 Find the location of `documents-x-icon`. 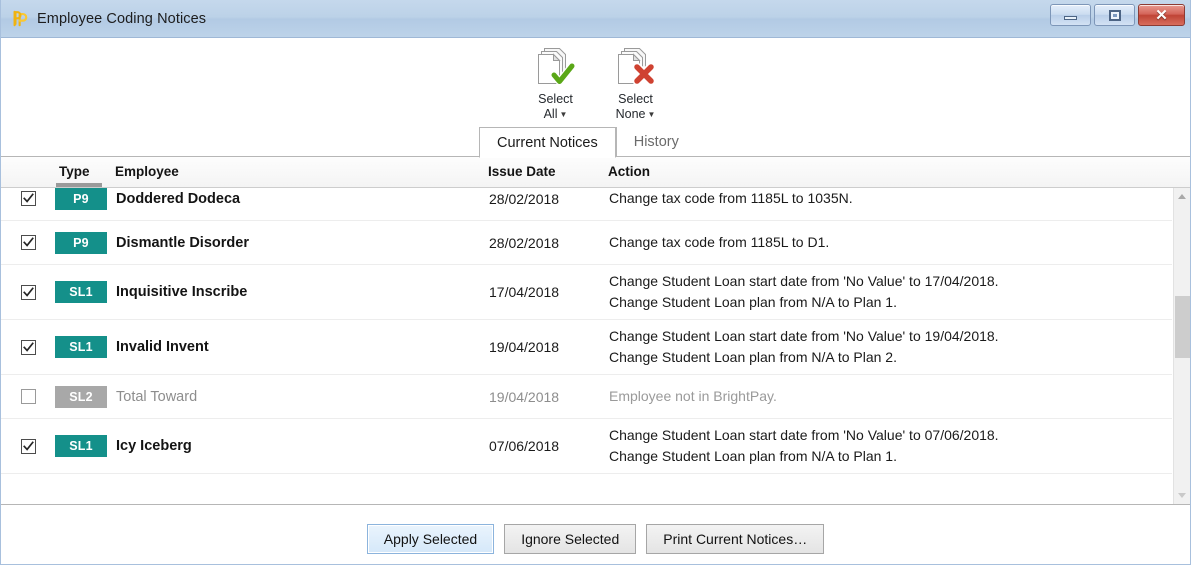

documents-x-icon is located at coordinates (636, 67).